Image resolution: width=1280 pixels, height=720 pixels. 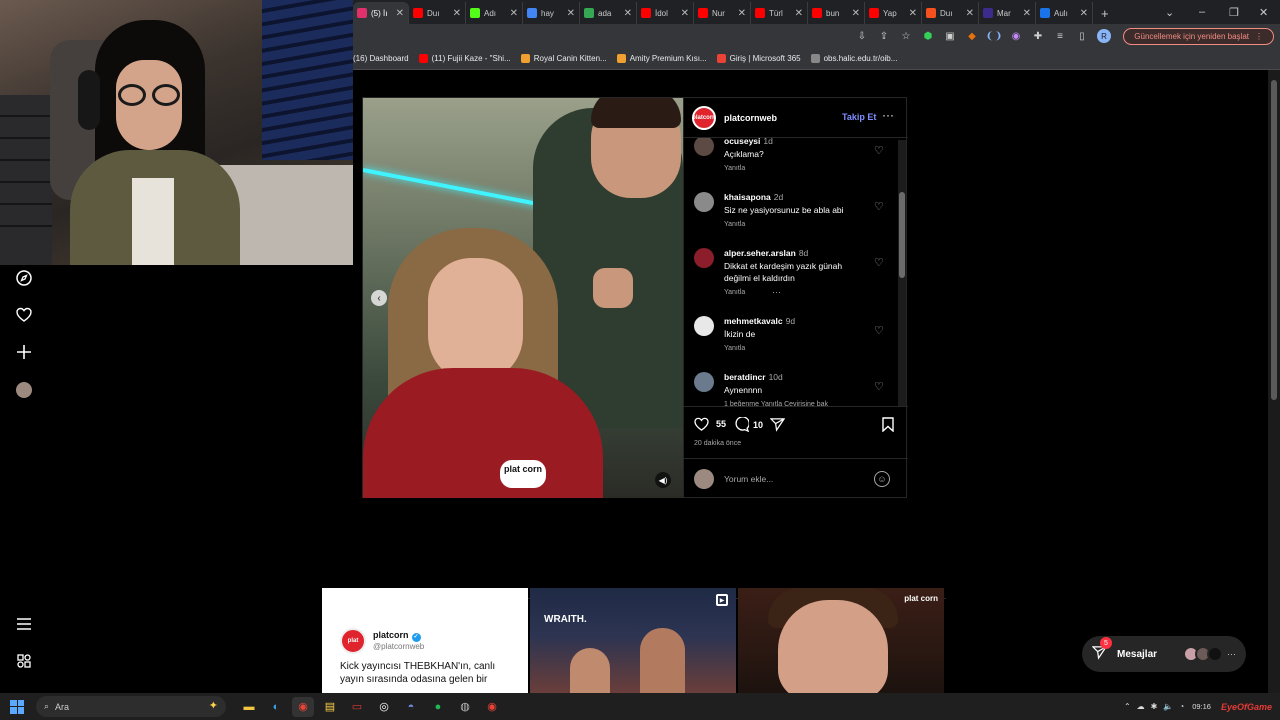 I want to click on media-control-icon: ≡, so click(x=1060, y=36).